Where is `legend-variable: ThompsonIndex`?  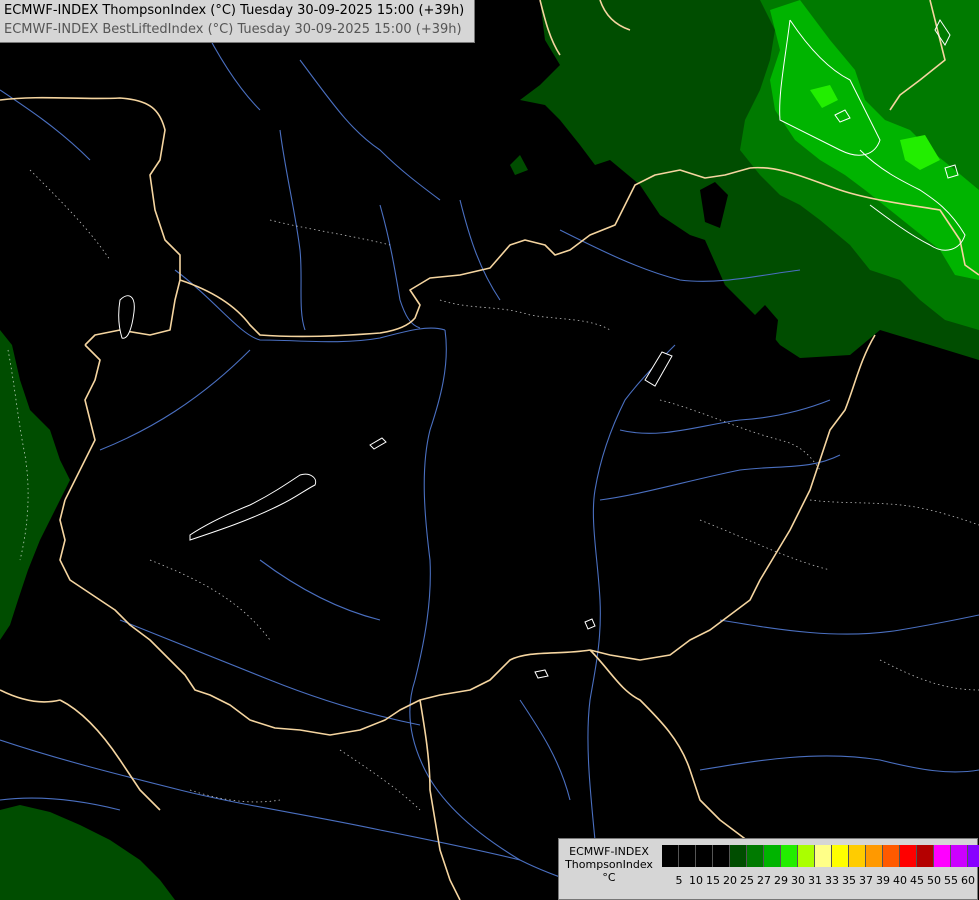
legend-variable: ThompsonIndex is located at coordinates (609, 864).